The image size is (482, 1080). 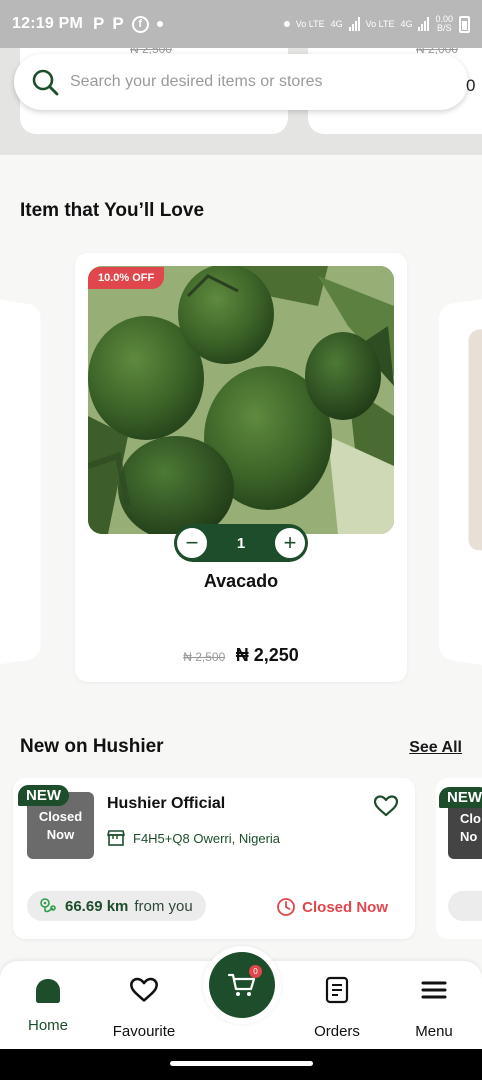 I want to click on peek-product-image, so click(x=475, y=438).